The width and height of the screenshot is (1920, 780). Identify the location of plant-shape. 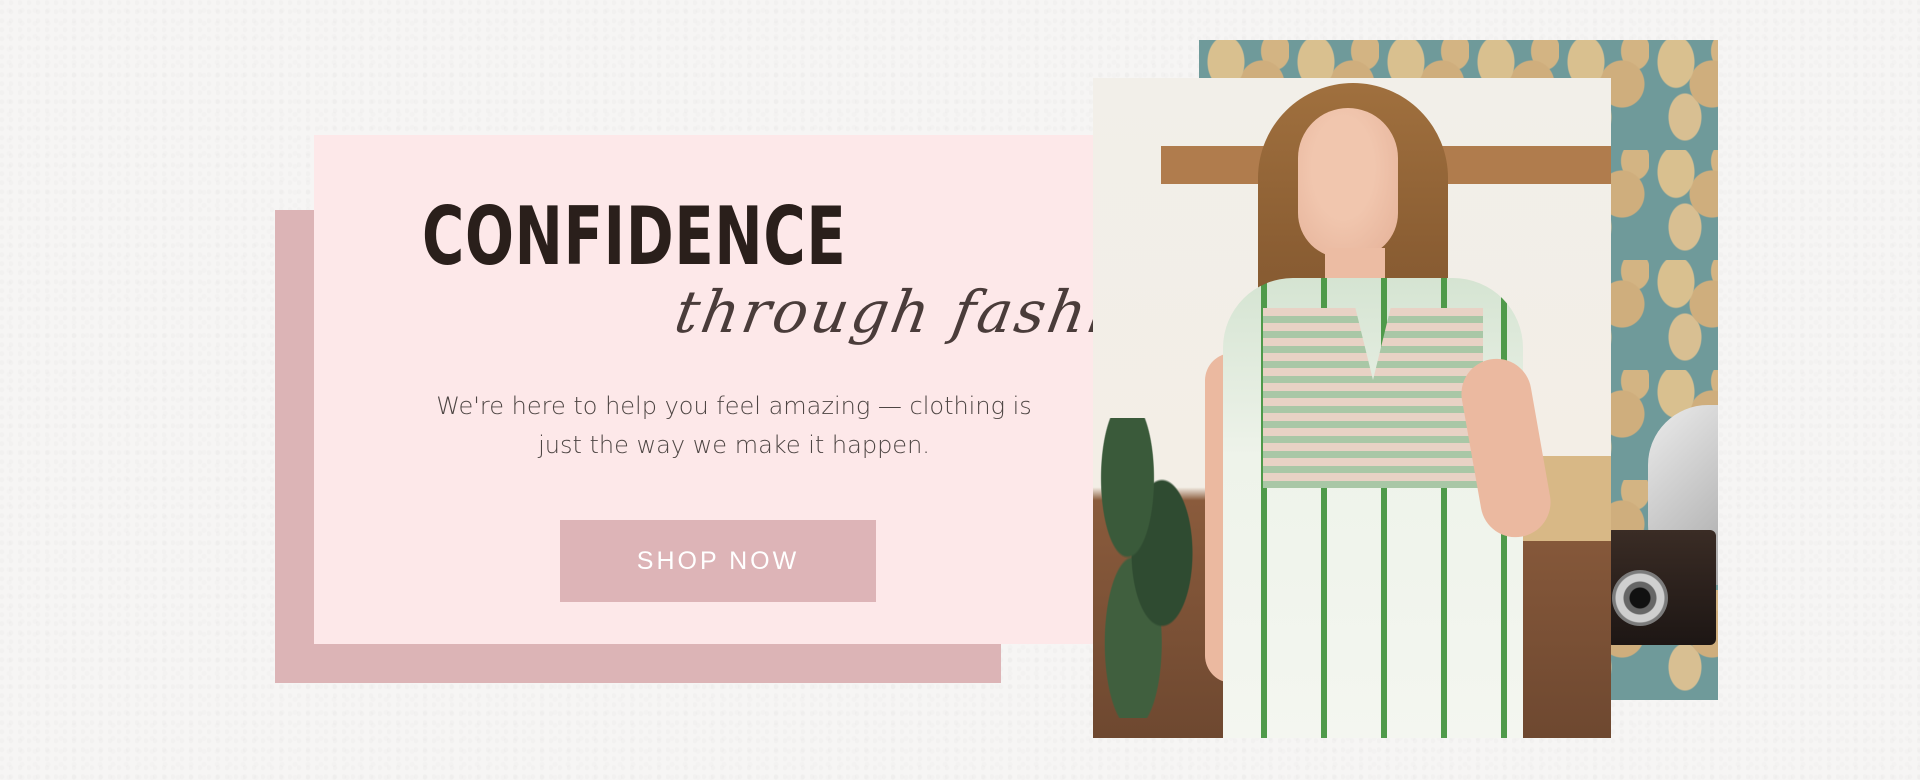
(1150, 568).